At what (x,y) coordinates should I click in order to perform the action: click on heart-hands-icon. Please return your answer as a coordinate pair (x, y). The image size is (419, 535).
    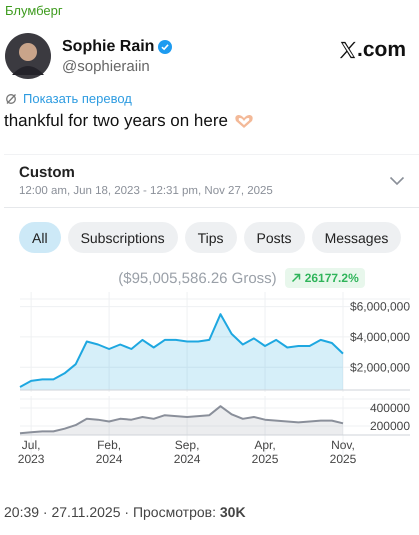
    Looking at the image, I should click on (244, 121).